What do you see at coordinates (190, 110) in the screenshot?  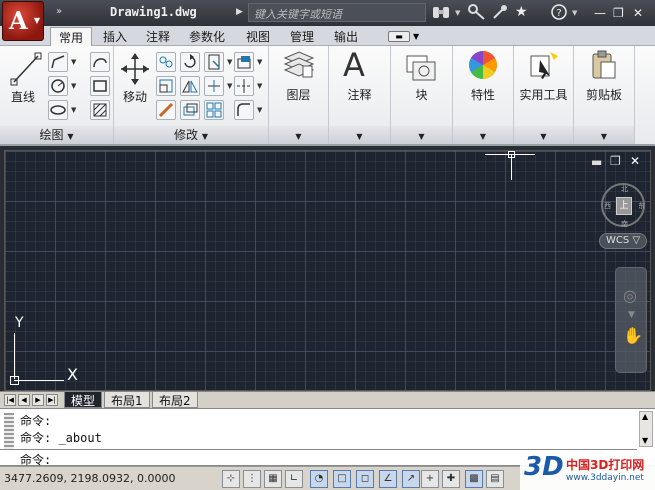 I see `offset-icon` at bounding box center [190, 110].